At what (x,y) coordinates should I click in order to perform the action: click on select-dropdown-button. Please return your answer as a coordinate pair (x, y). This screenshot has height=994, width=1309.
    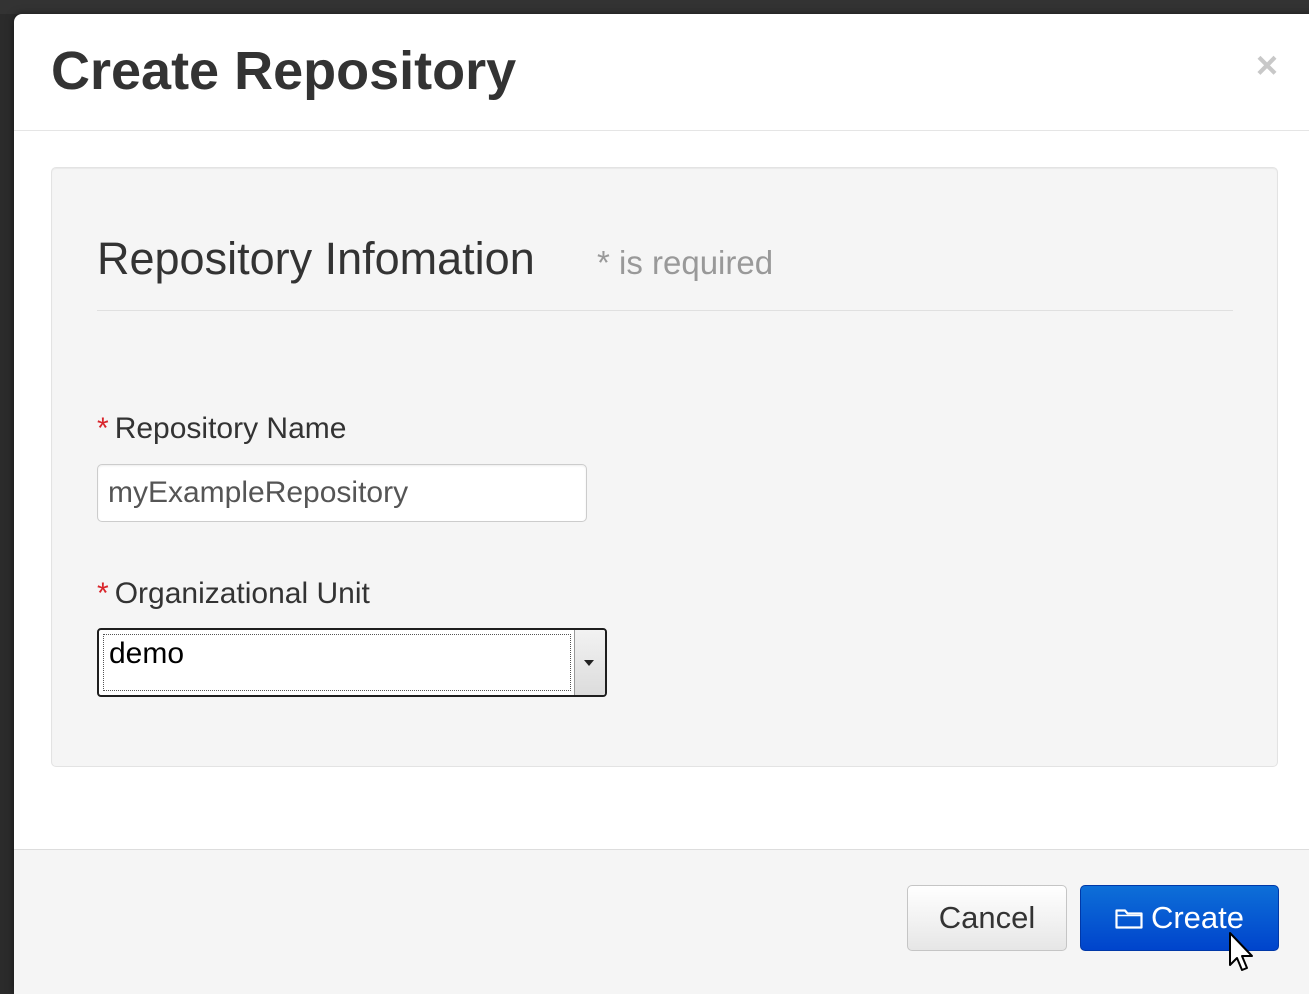
    Looking at the image, I should click on (589, 662).